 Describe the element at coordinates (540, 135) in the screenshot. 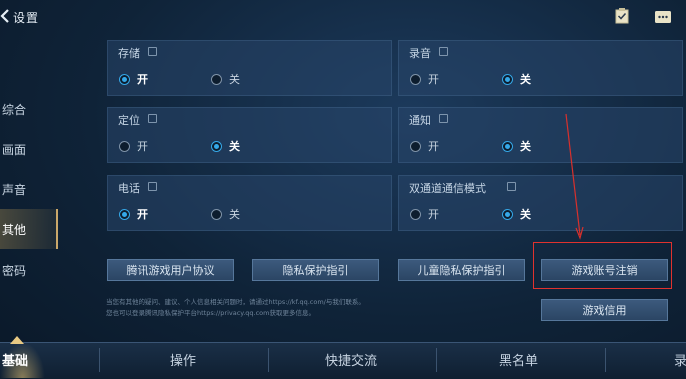

I see `setting-notification: 通知 开 关` at that location.